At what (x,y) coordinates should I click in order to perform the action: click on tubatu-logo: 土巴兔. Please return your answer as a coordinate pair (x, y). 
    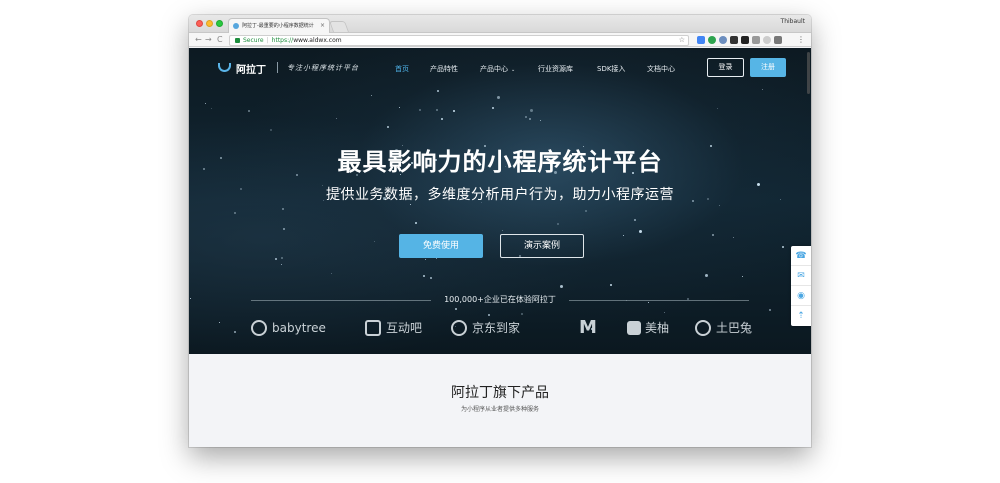
    Looking at the image, I should click on (723, 328).